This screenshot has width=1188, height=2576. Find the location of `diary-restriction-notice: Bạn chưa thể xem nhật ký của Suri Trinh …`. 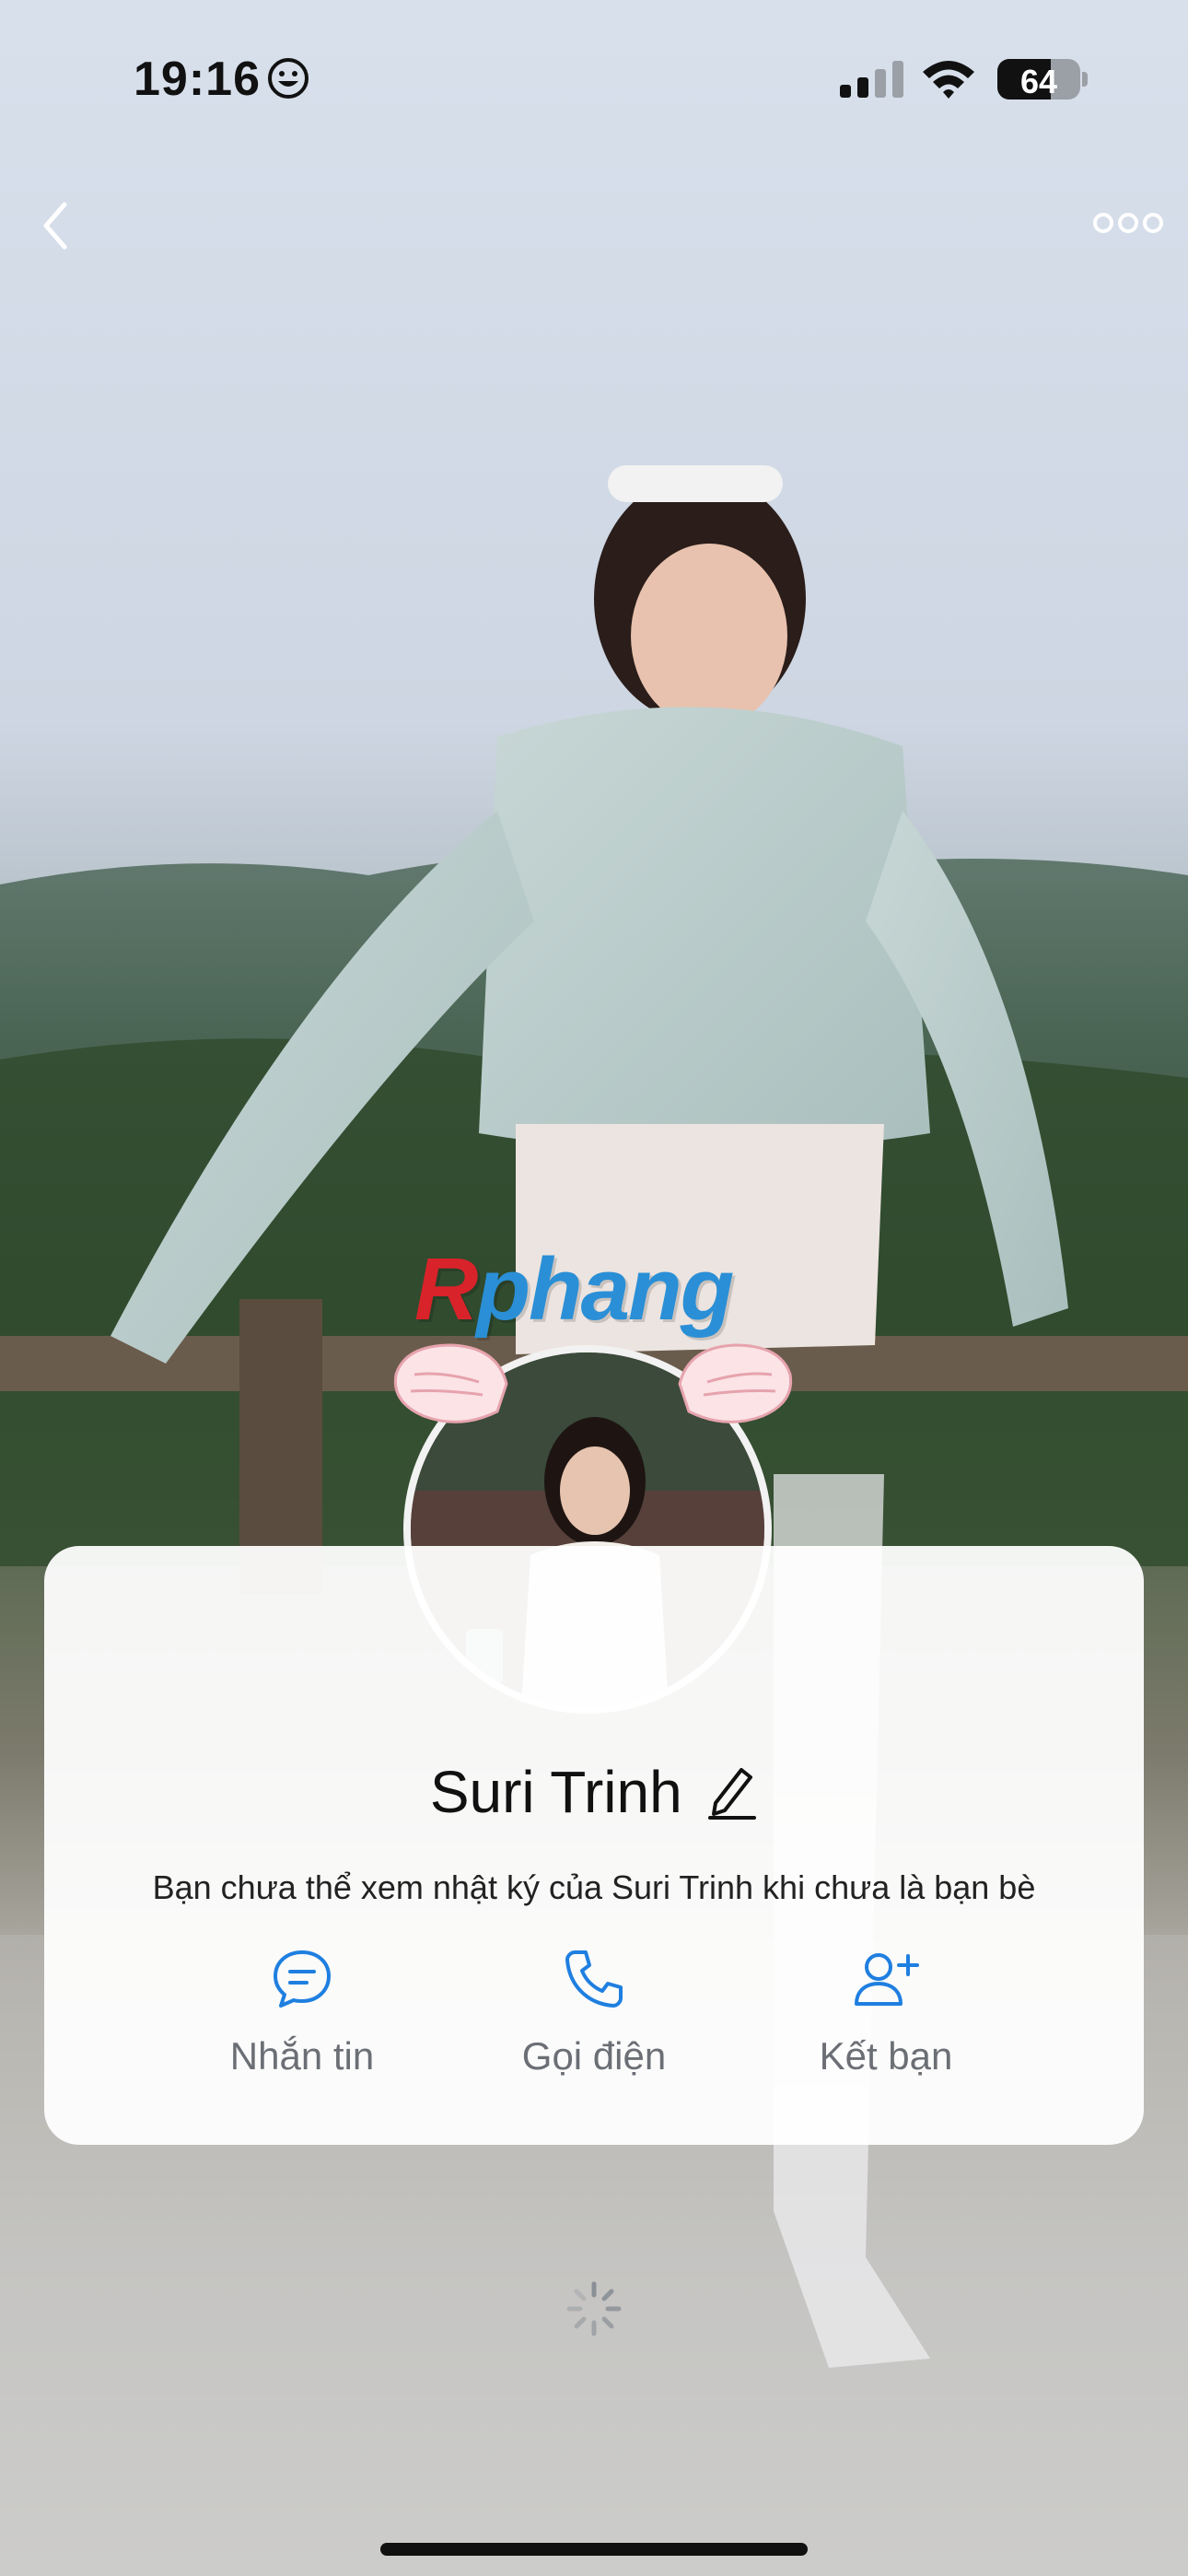

diary-restriction-notice: Bạn chưa thể xem nhật ký của Suri Trinh … is located at coordinates (594, 1887).